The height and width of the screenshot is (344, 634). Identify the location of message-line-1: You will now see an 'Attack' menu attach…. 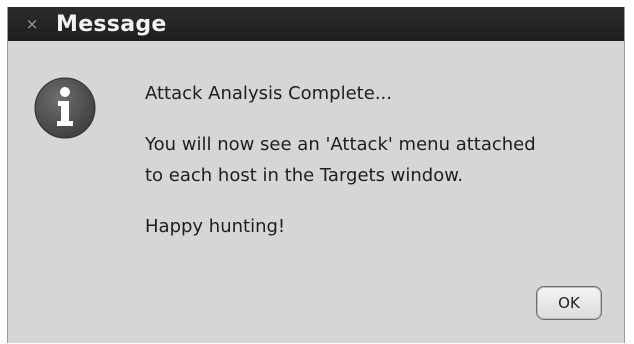
(340, 144).